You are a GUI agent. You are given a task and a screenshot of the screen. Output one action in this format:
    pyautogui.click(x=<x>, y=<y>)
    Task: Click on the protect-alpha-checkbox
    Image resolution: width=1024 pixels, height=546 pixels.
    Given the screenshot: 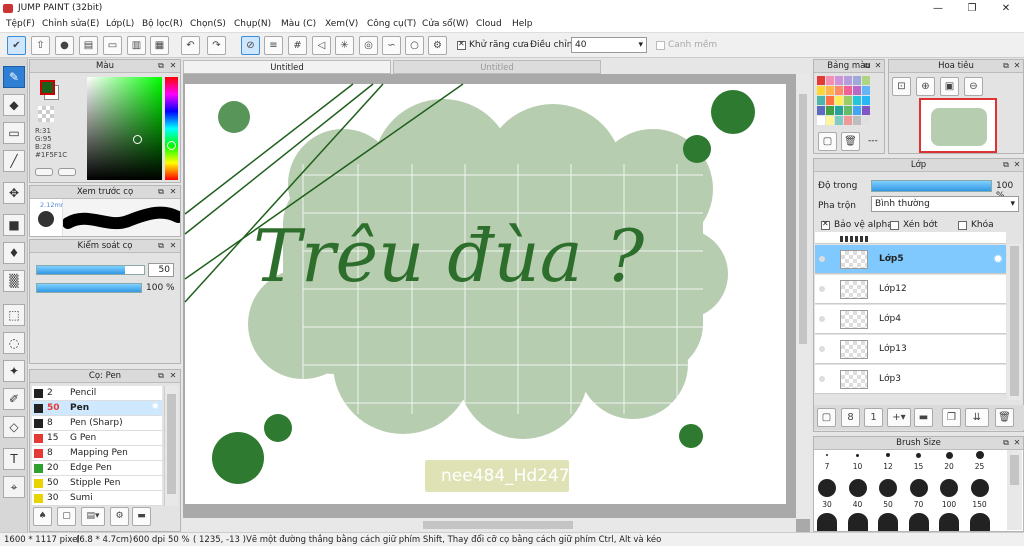 What is the action you would take?
    pyautogui.click(x=825, y=224)
    